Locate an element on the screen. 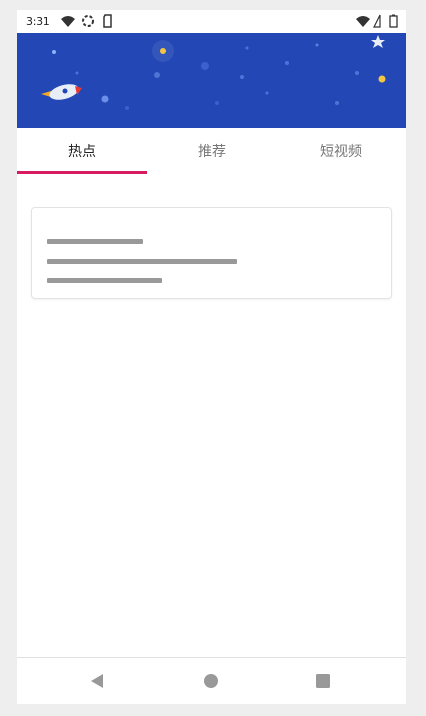 Image resolution: width=426 pixels, height=716 pixels. tab-recommend: 推荐 is located at coordinates (212, 151).